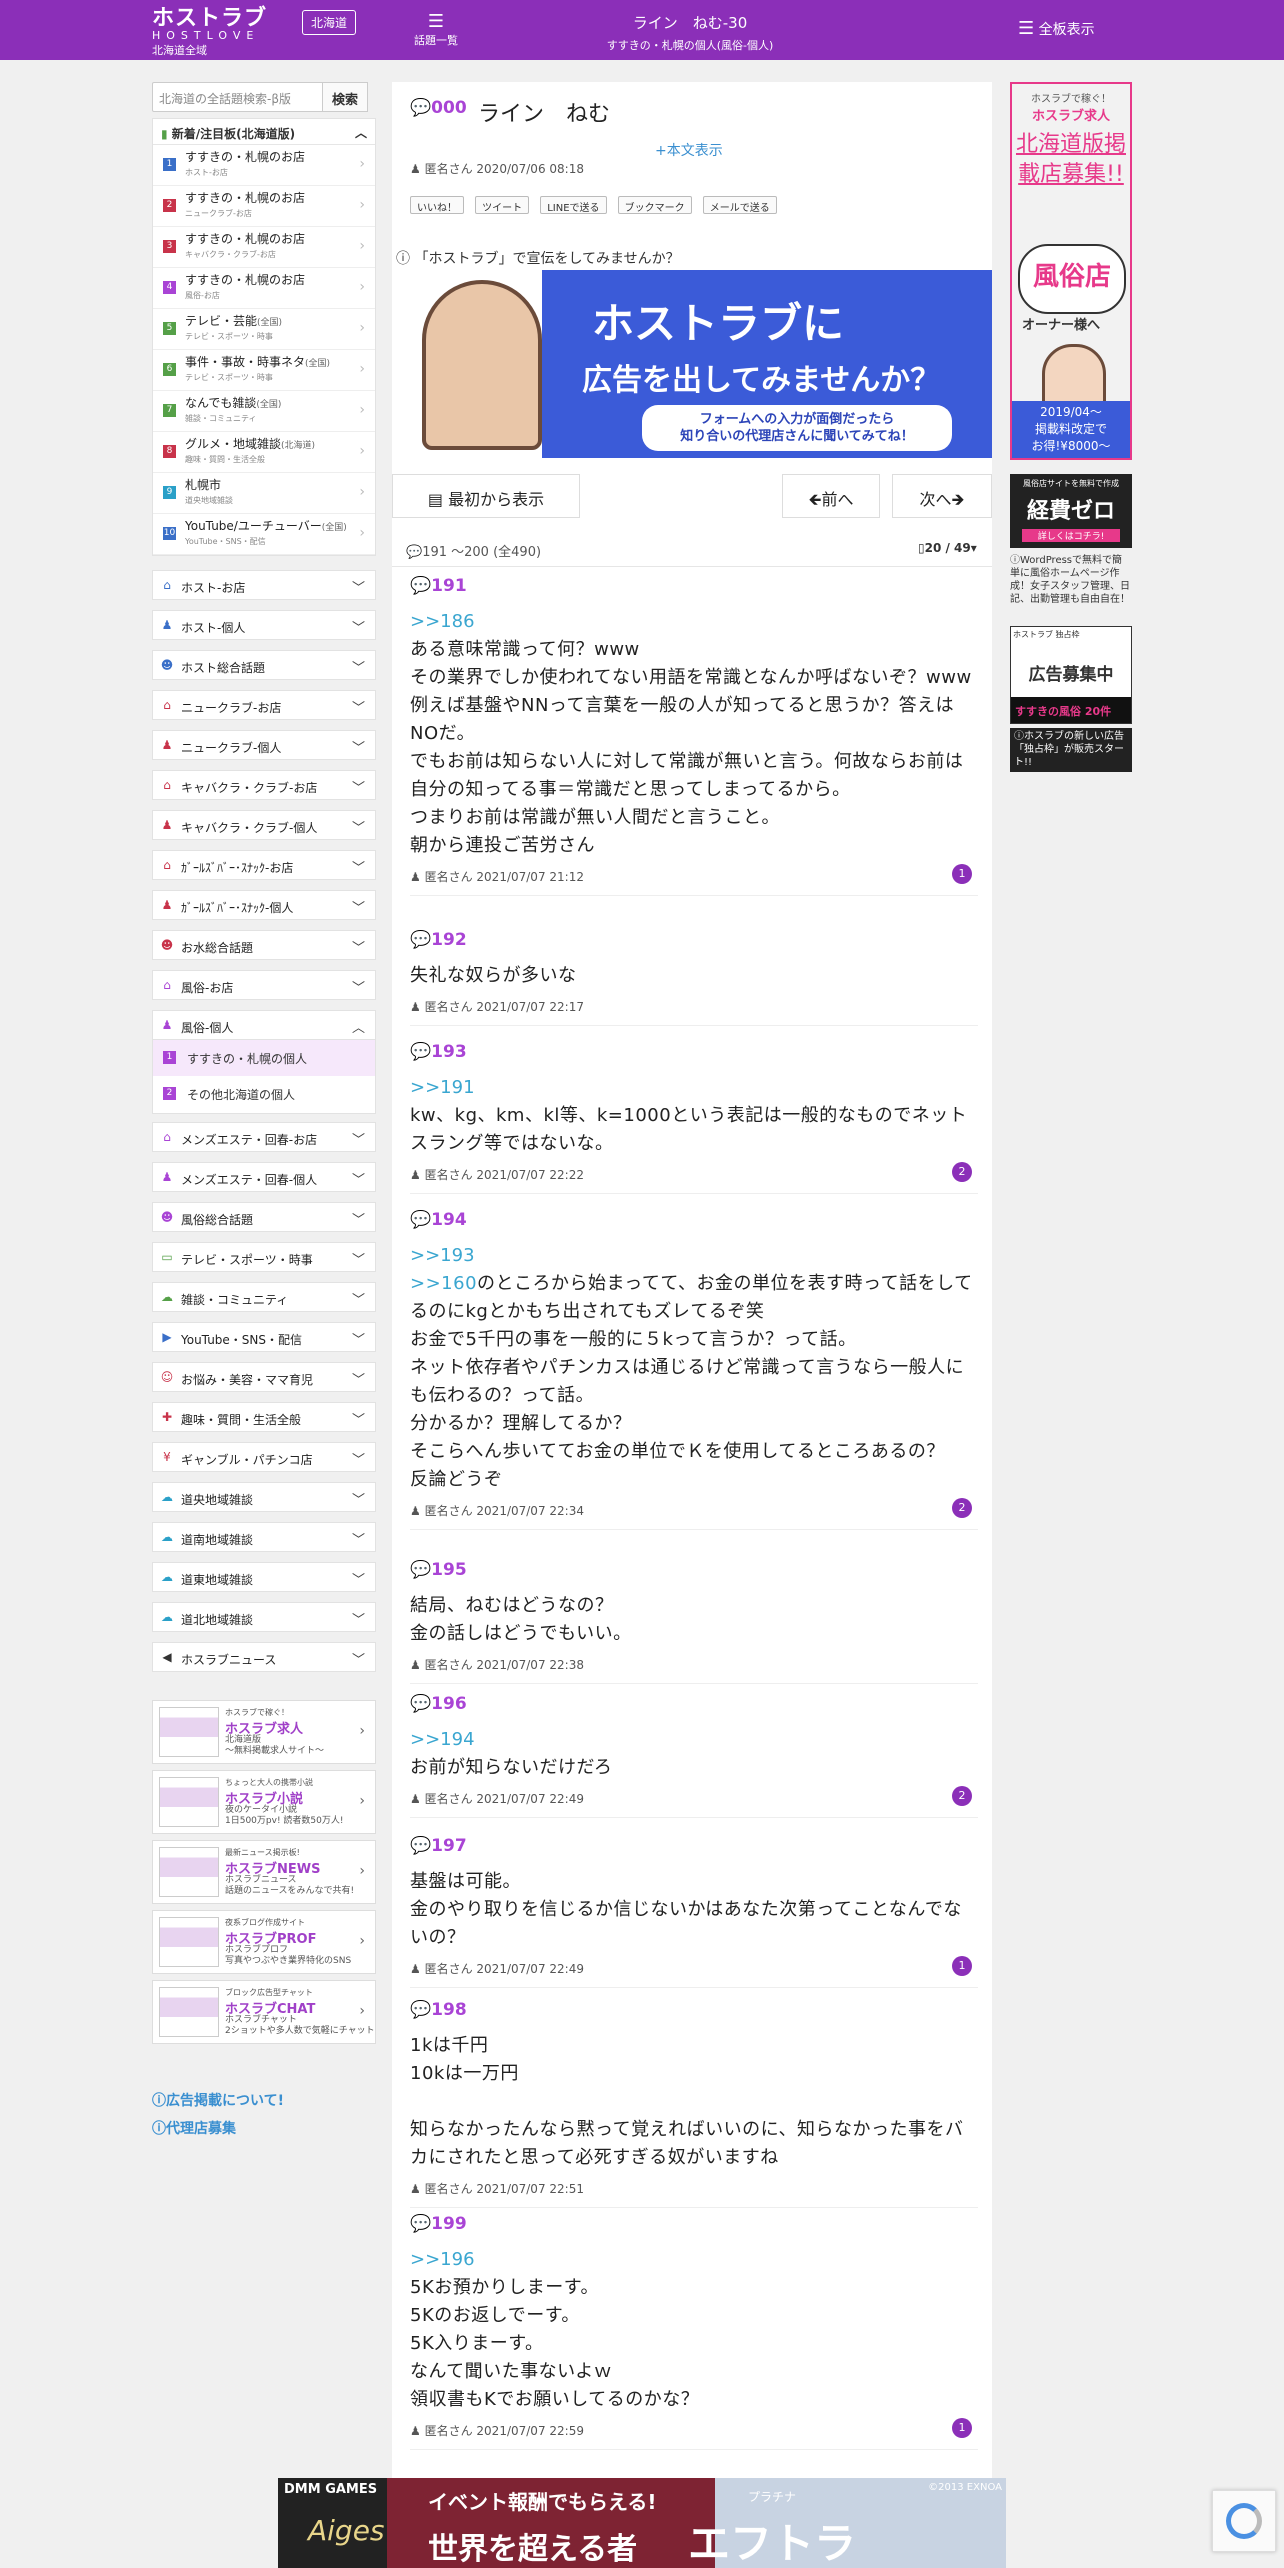  Describe the element at coordinates (264, 1337) in the screenshot. I see `category-18: ▶ YouTube・SNS・配信 ﹀` at that location.